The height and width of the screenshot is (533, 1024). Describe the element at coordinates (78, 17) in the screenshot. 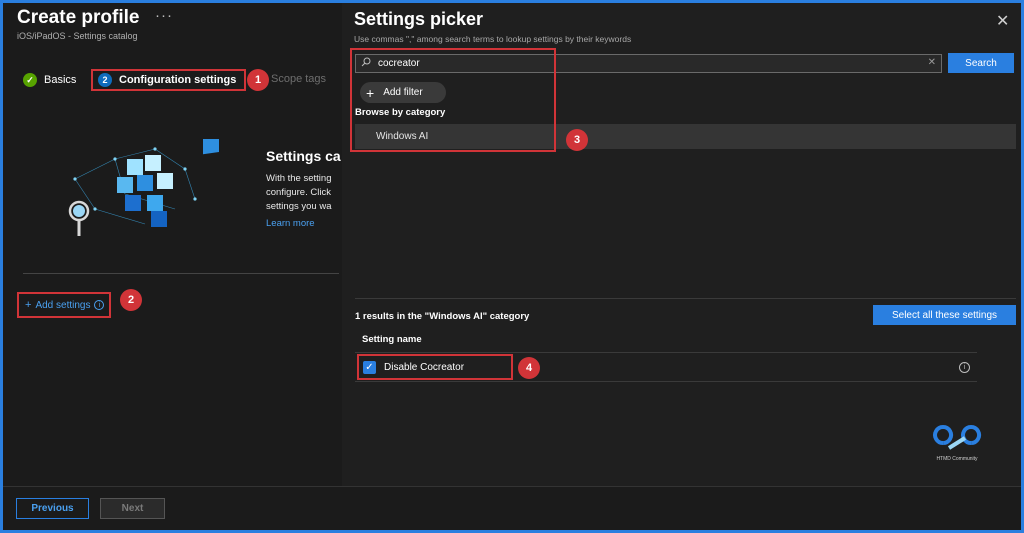

I see `page-title: Create profile` at that location.